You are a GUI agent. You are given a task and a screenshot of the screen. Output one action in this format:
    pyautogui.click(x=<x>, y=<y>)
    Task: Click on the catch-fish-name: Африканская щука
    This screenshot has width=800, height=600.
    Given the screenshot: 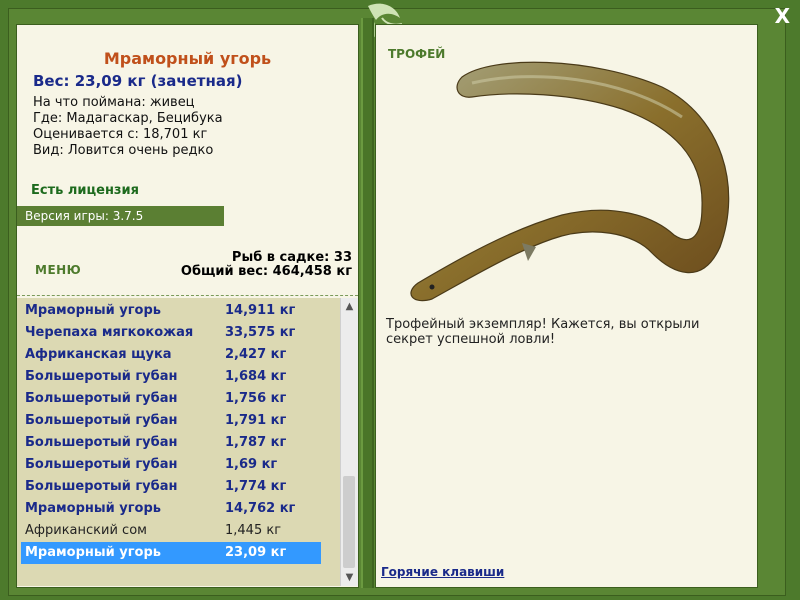 What is the action you would take?
    pyautogui.click(x=98, y=354)
    